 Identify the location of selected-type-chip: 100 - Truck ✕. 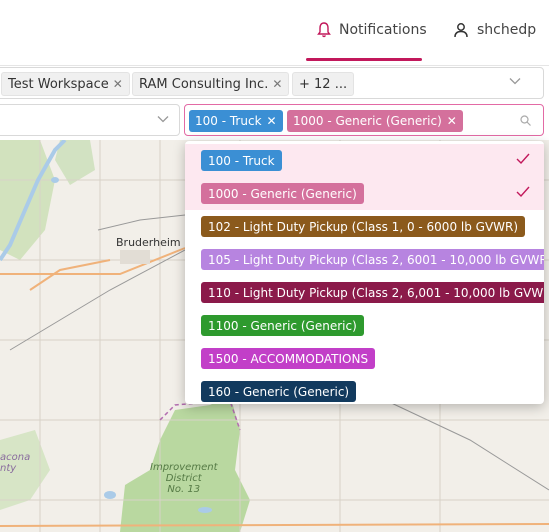
(236, 121).